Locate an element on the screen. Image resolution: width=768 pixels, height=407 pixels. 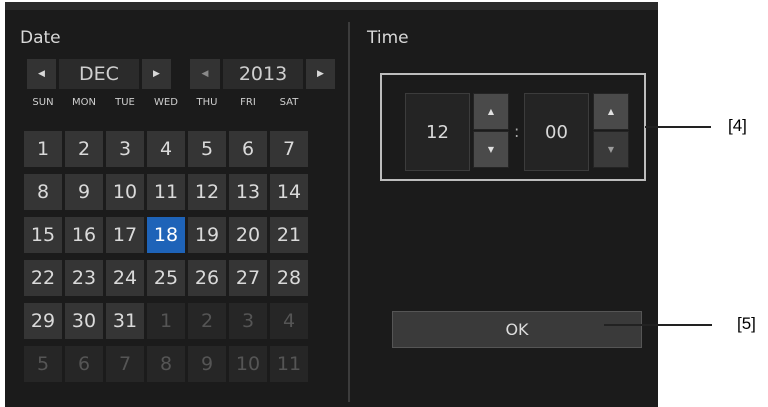
day-cell-selected: 18 is located at coordinates (166, 235).